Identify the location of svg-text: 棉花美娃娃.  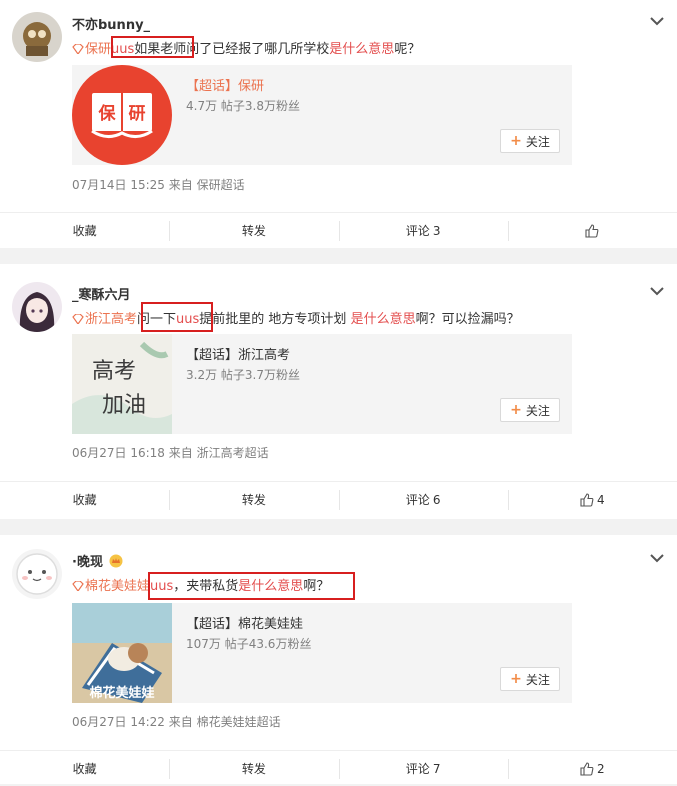
(121, 693).